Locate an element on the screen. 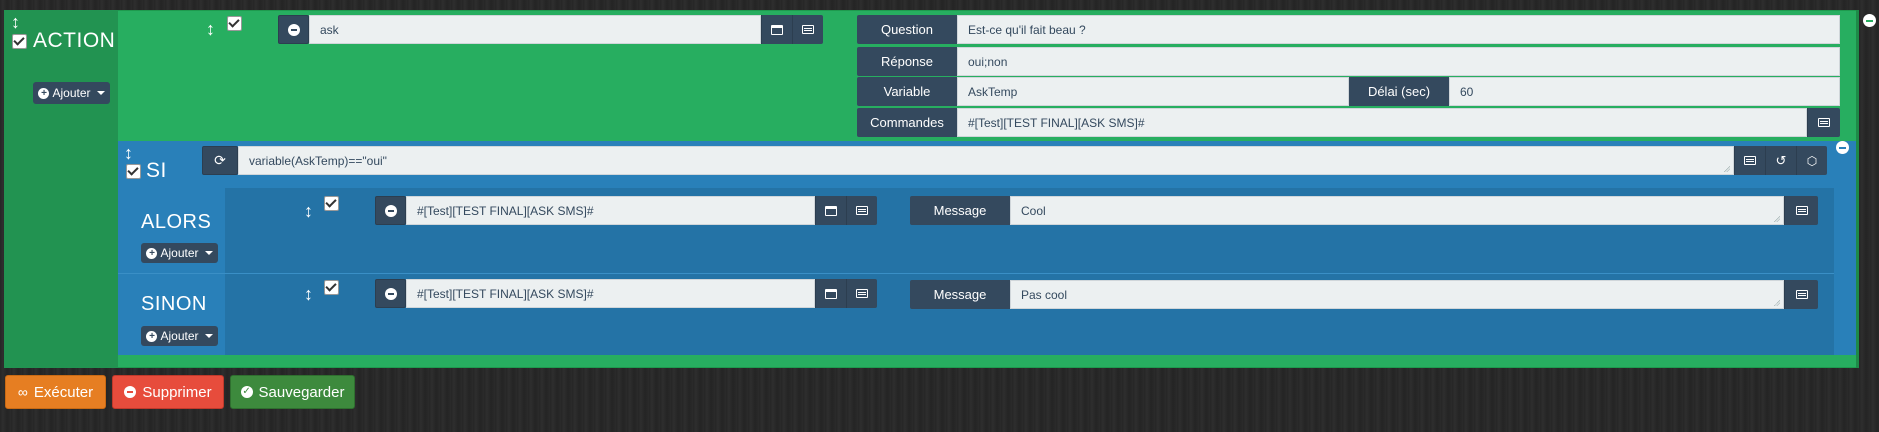 The width and height of the screenshot is (1879, 432). commandes-options-button is located at coordinates (1823, 122).